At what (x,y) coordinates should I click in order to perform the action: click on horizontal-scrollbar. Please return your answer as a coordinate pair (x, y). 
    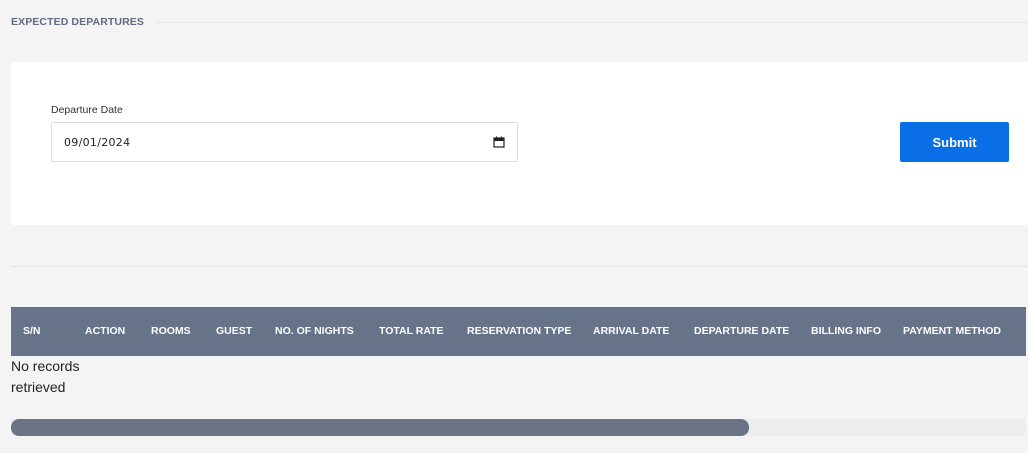
    Looking at the image, I should click on (518, 427).